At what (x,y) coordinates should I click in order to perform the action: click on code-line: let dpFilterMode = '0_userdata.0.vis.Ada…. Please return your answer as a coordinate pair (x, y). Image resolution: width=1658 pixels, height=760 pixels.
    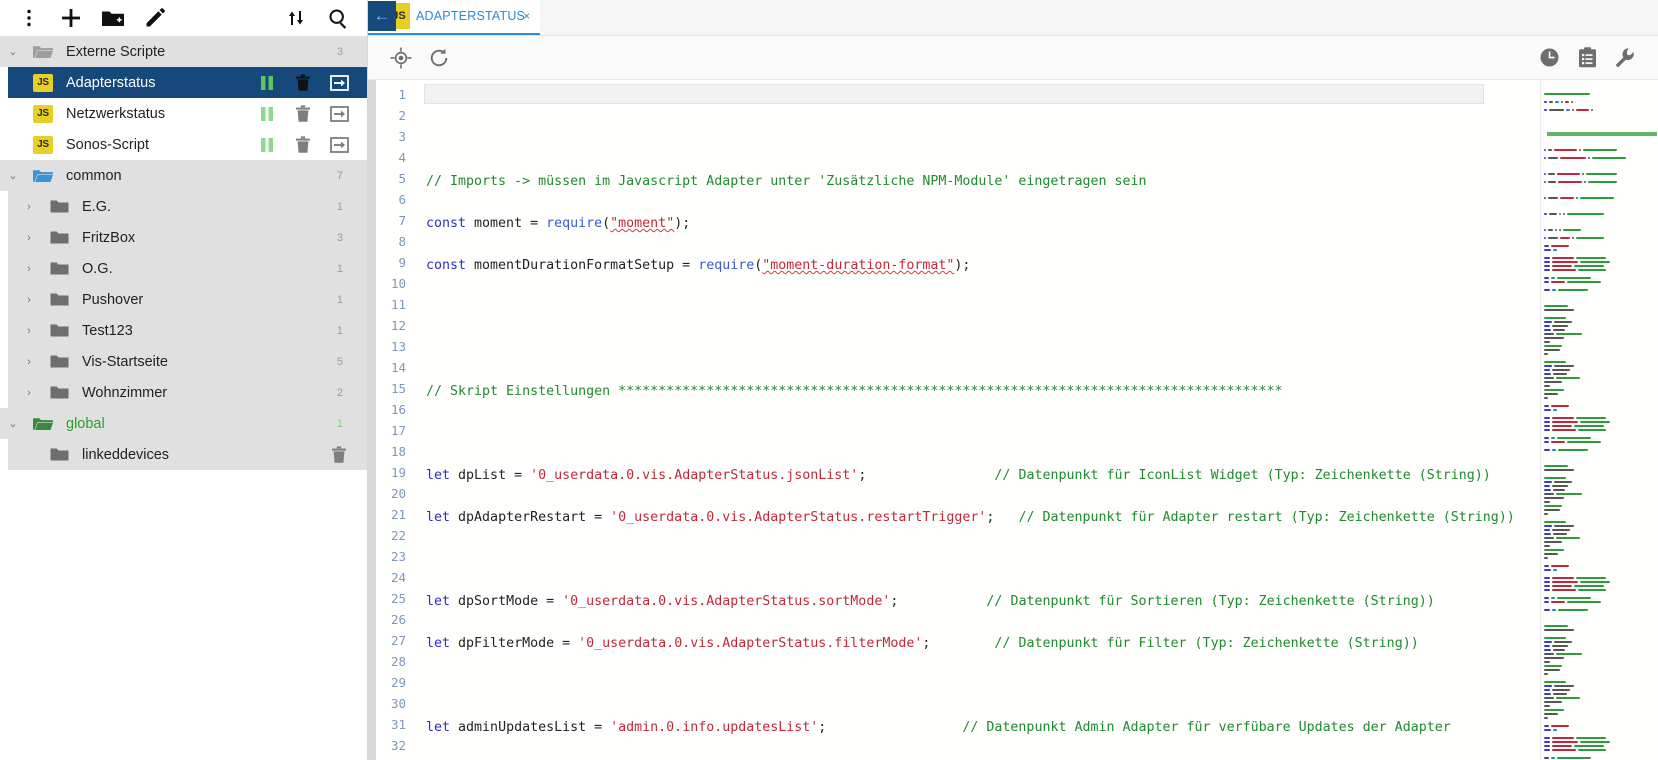
    Looking at the image, I should click on (1037, 643).